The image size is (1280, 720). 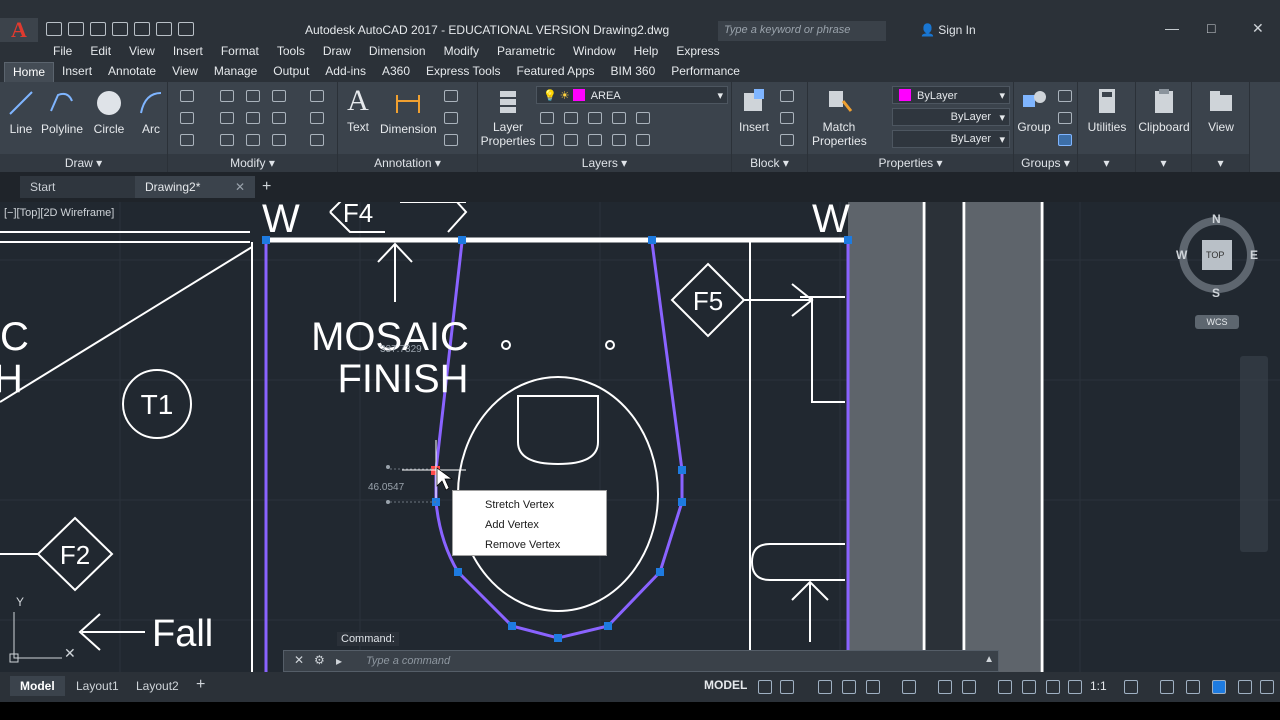 I want to click on group-button: Group, so click(x=1034, y=110).